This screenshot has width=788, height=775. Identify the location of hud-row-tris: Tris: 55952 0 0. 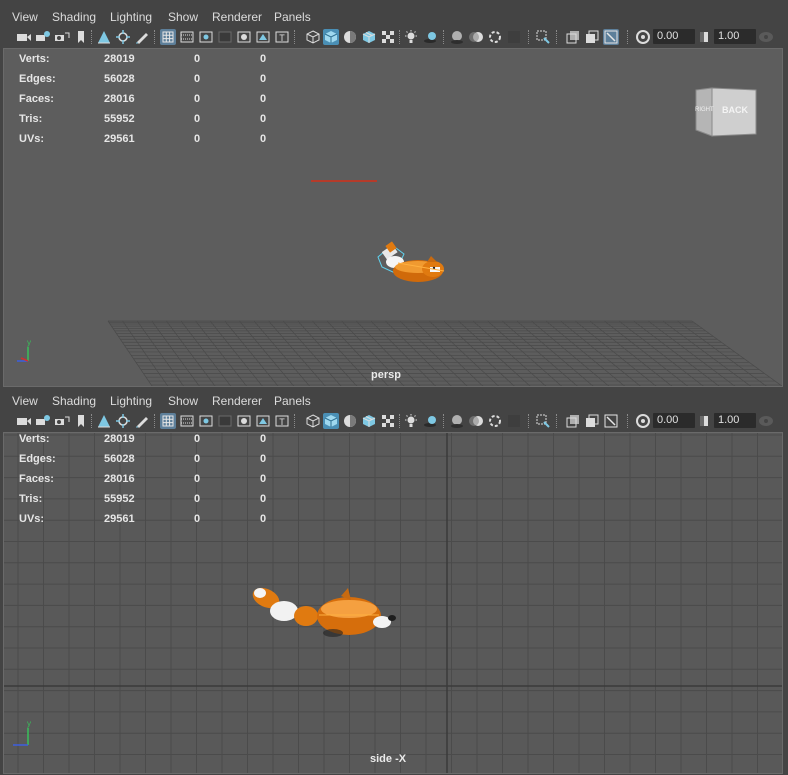
(143, 119).